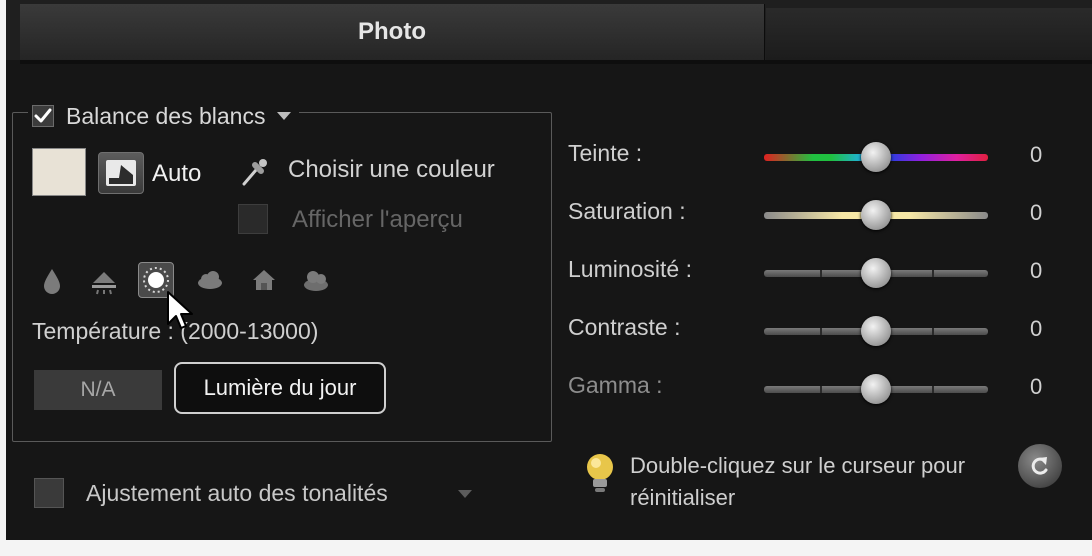 The width and height of the screenshot is (1092, 556). I want to click on show-preview-checkbox, so click(253, 219).